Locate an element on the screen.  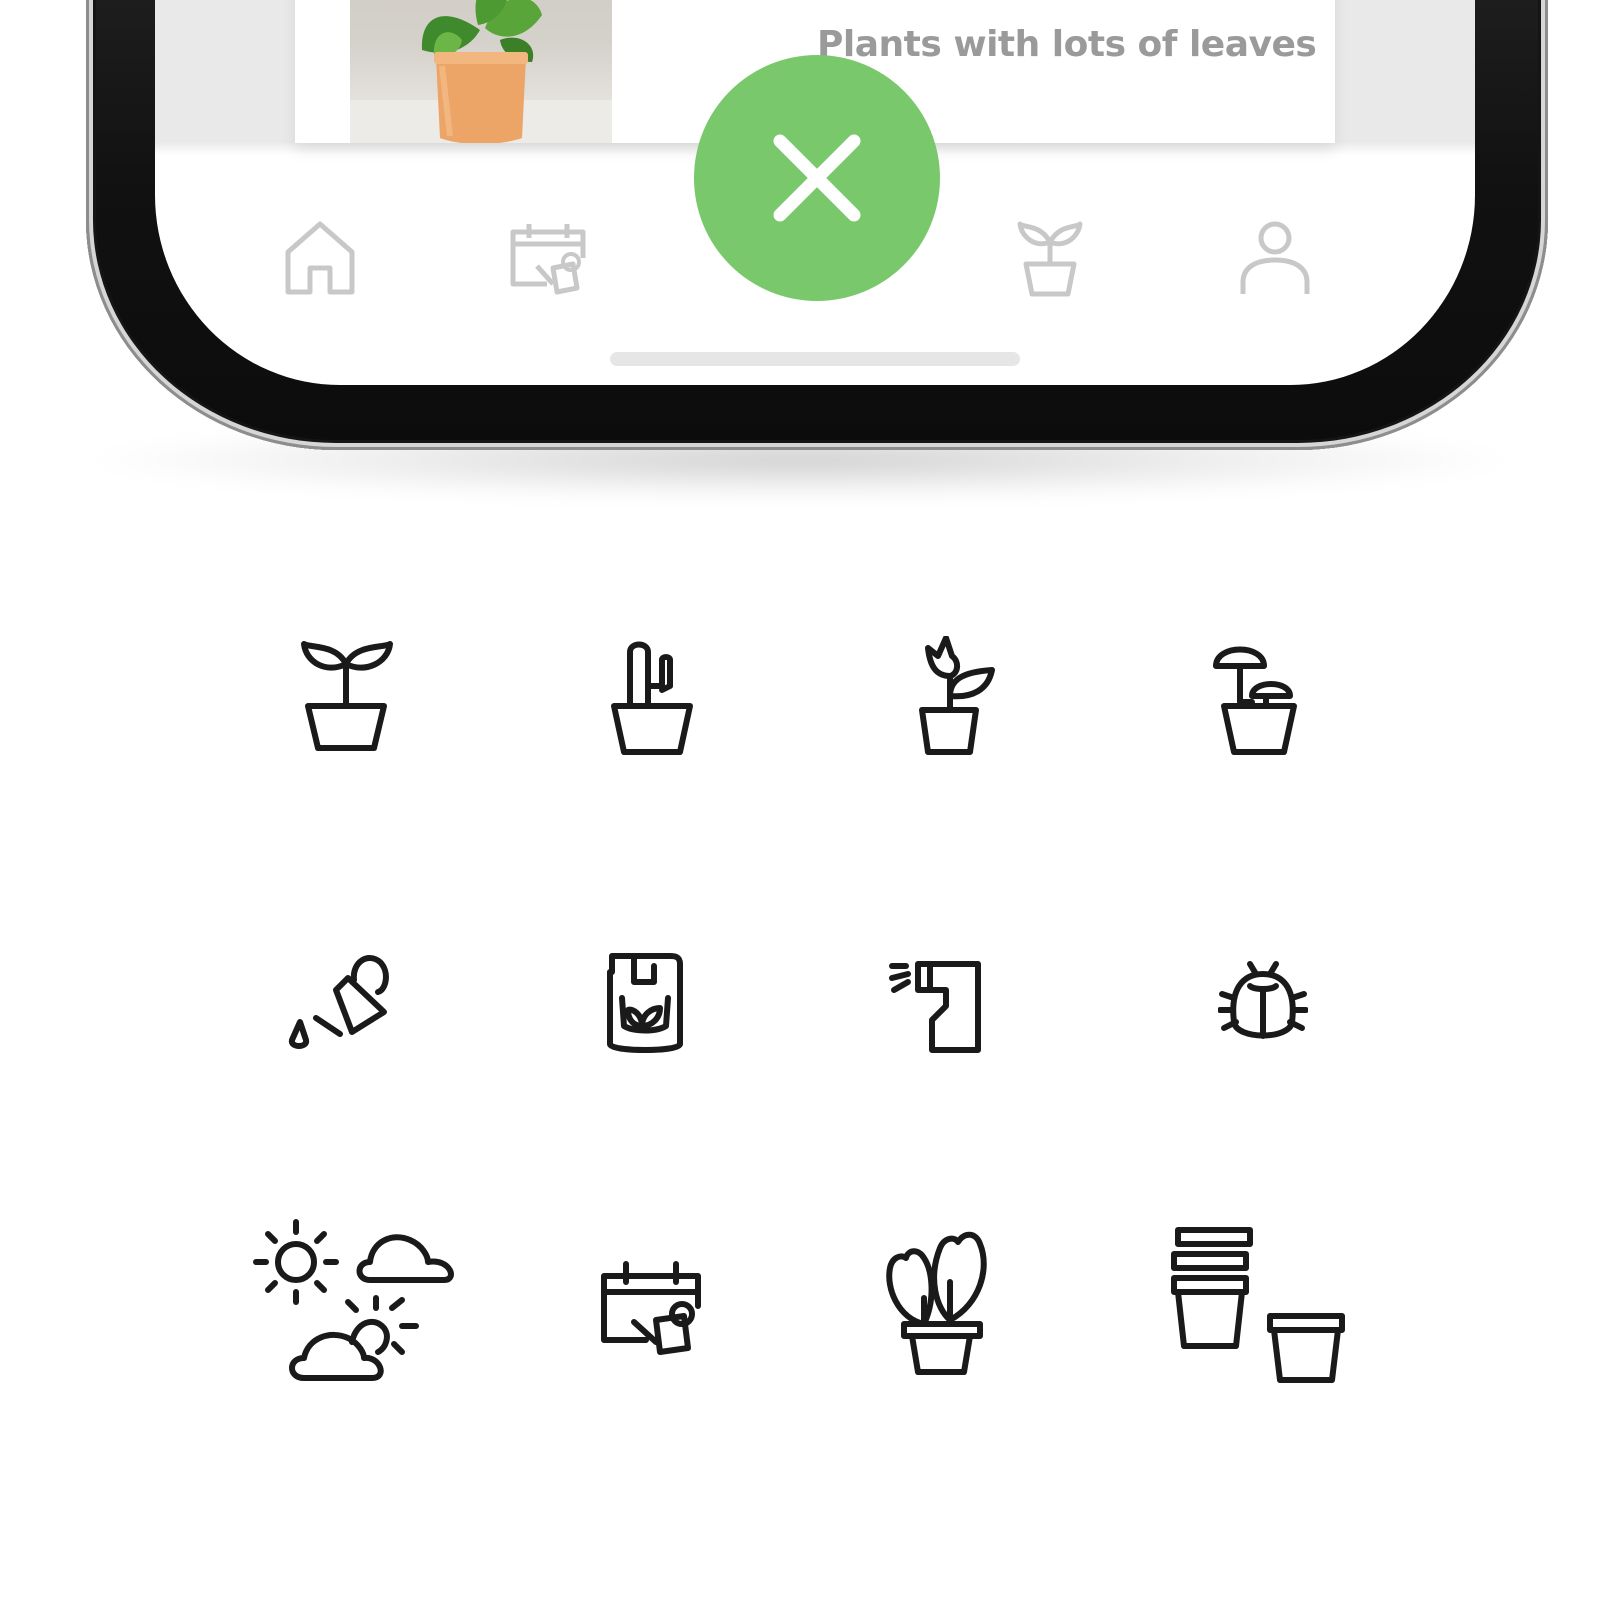
close-icon is located at coordinates (817, 178).